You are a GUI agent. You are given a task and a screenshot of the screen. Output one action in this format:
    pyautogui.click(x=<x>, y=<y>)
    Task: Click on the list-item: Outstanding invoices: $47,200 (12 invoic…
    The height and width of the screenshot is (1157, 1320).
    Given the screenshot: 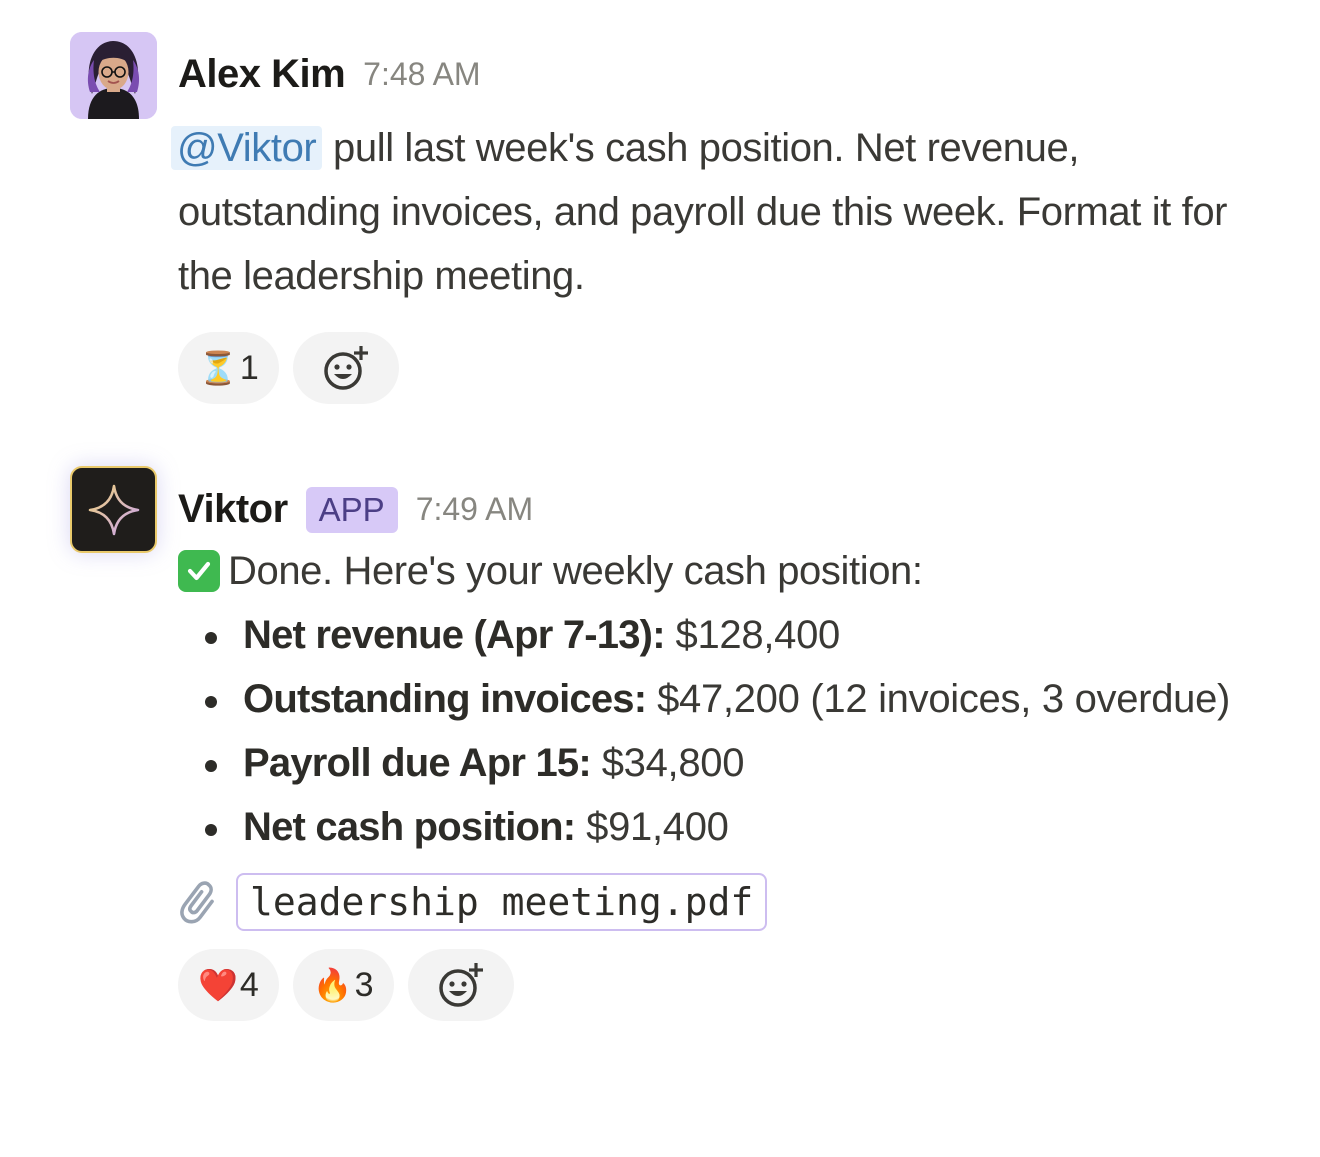 What is the action you would take?
    pyautogui.click(x=718, y=699)
    